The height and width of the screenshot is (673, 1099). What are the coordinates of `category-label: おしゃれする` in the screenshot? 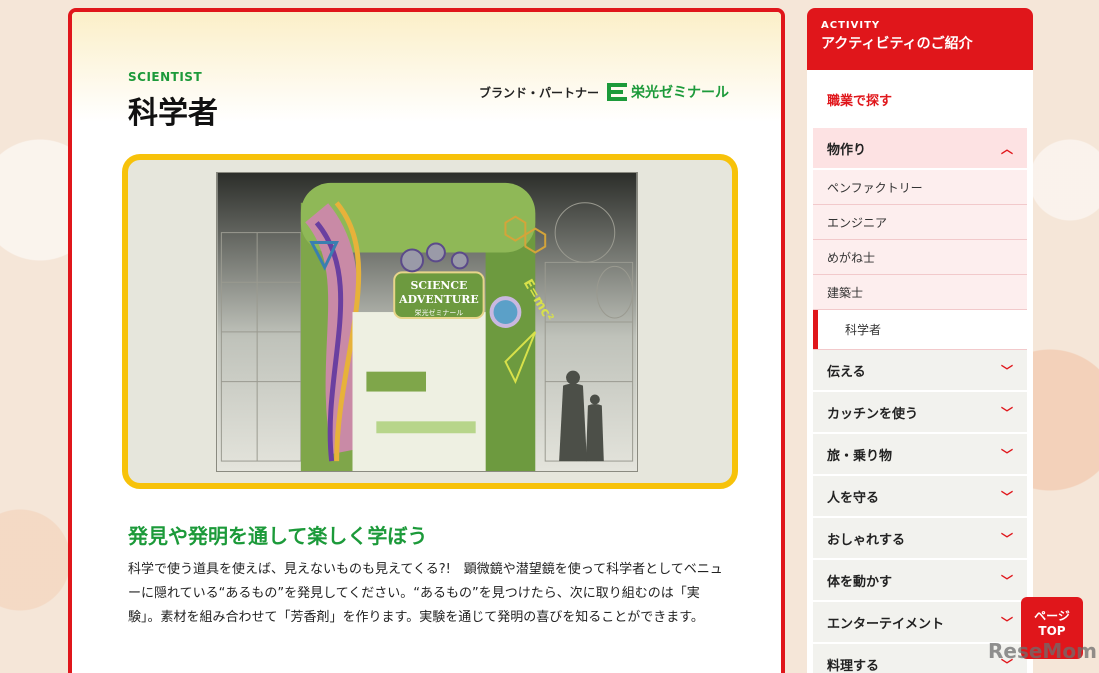 It's located at (866, 540).